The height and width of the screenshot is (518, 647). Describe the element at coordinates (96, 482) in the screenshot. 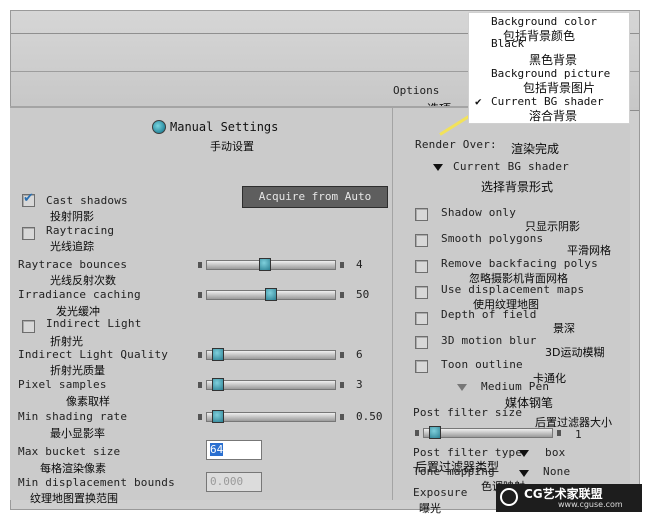

I see `min-displacement-bounds-label: Min displacement bounds` at that location.